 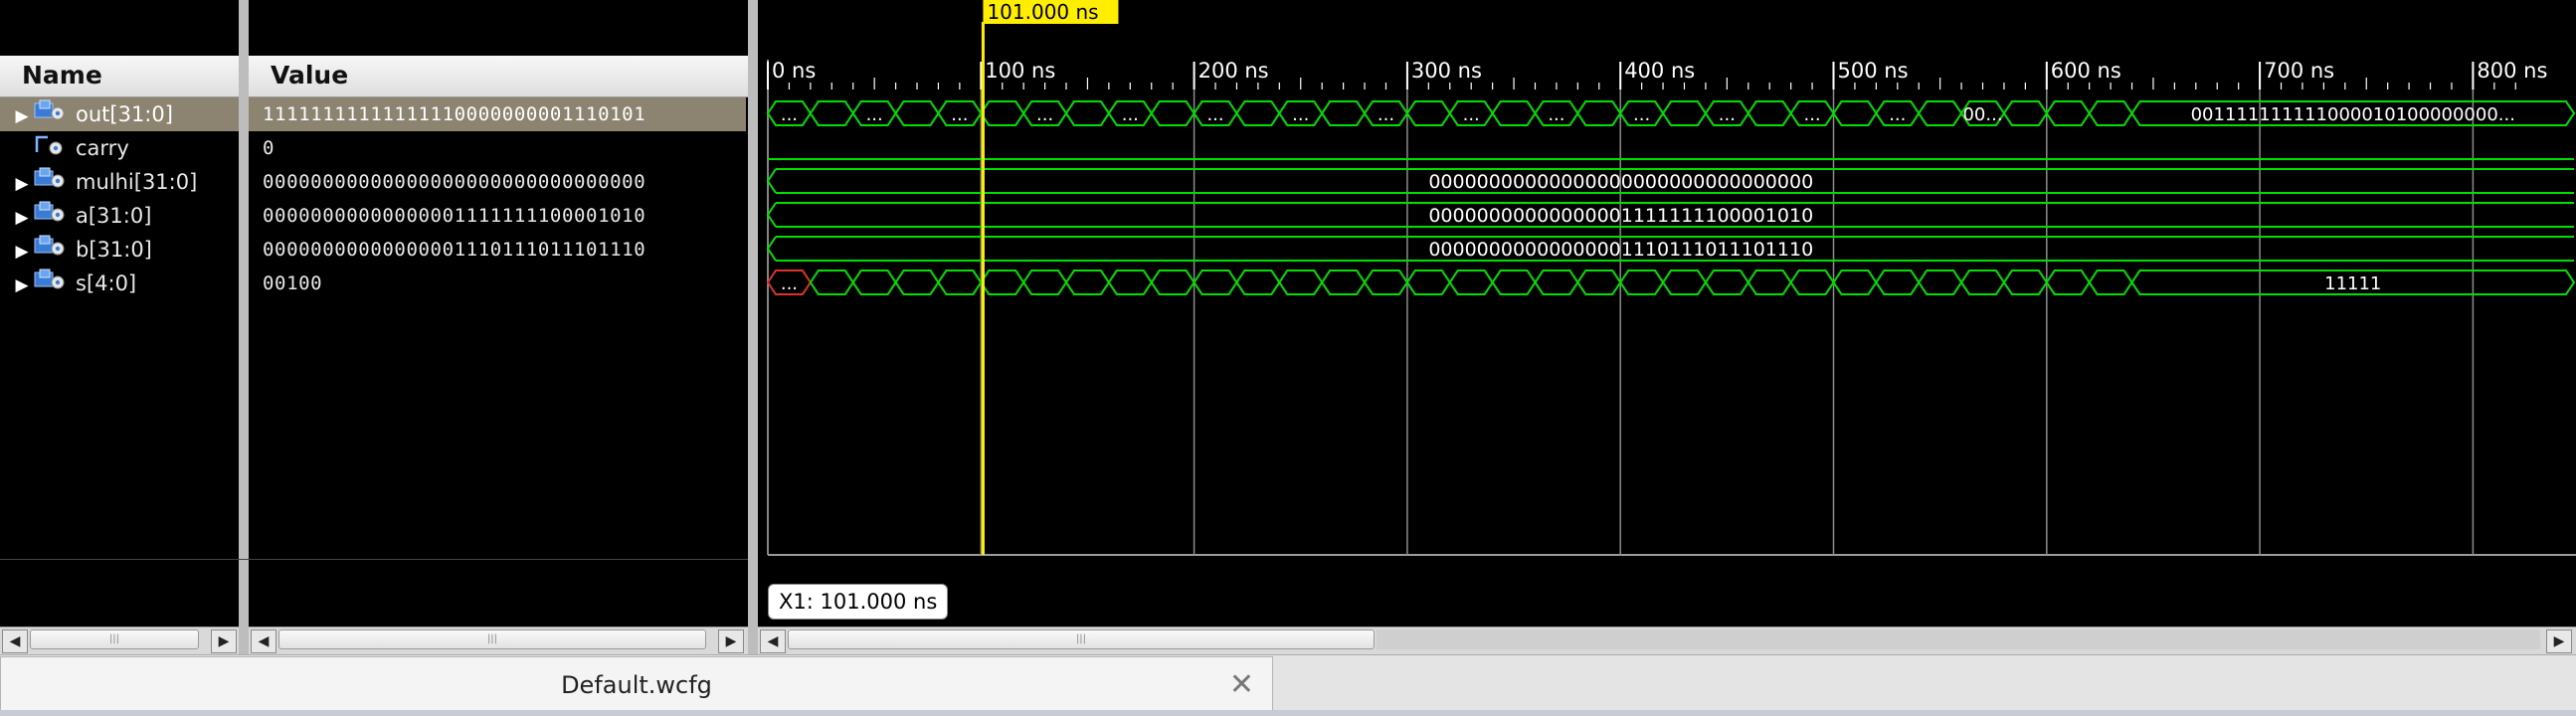 I want to click on value-column-header: Value, so click(x=498, y=76).